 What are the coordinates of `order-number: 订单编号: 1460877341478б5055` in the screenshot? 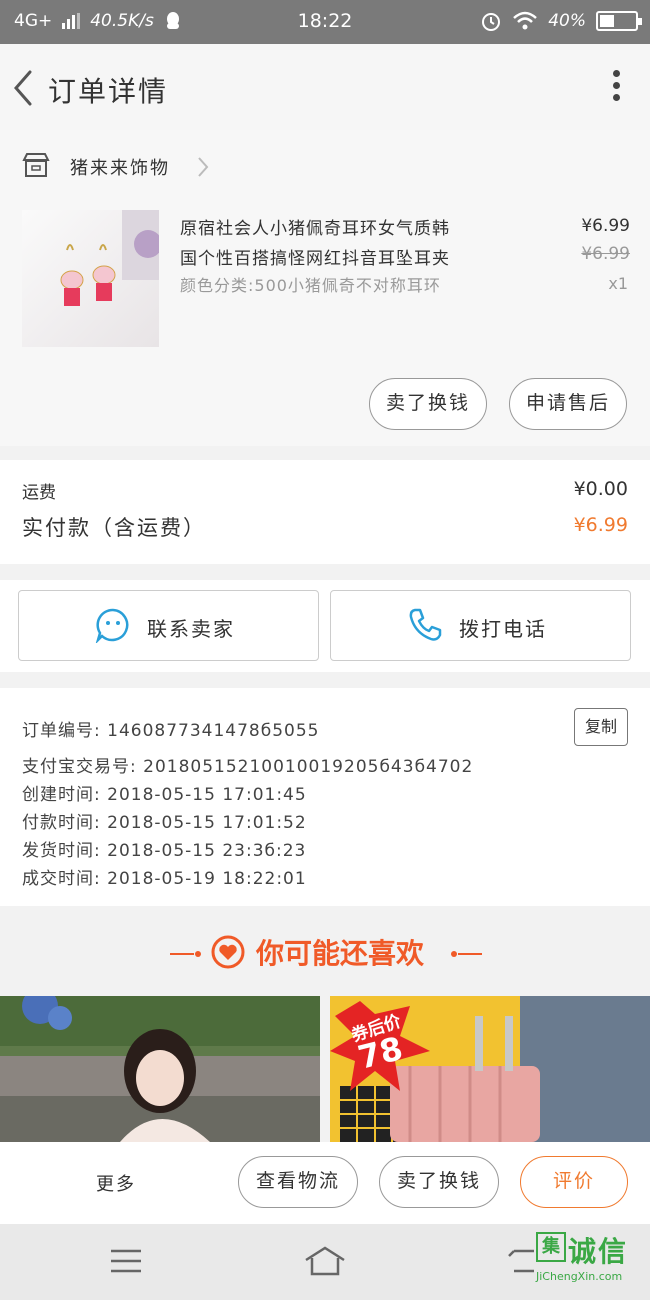 It's located at (171, 731).